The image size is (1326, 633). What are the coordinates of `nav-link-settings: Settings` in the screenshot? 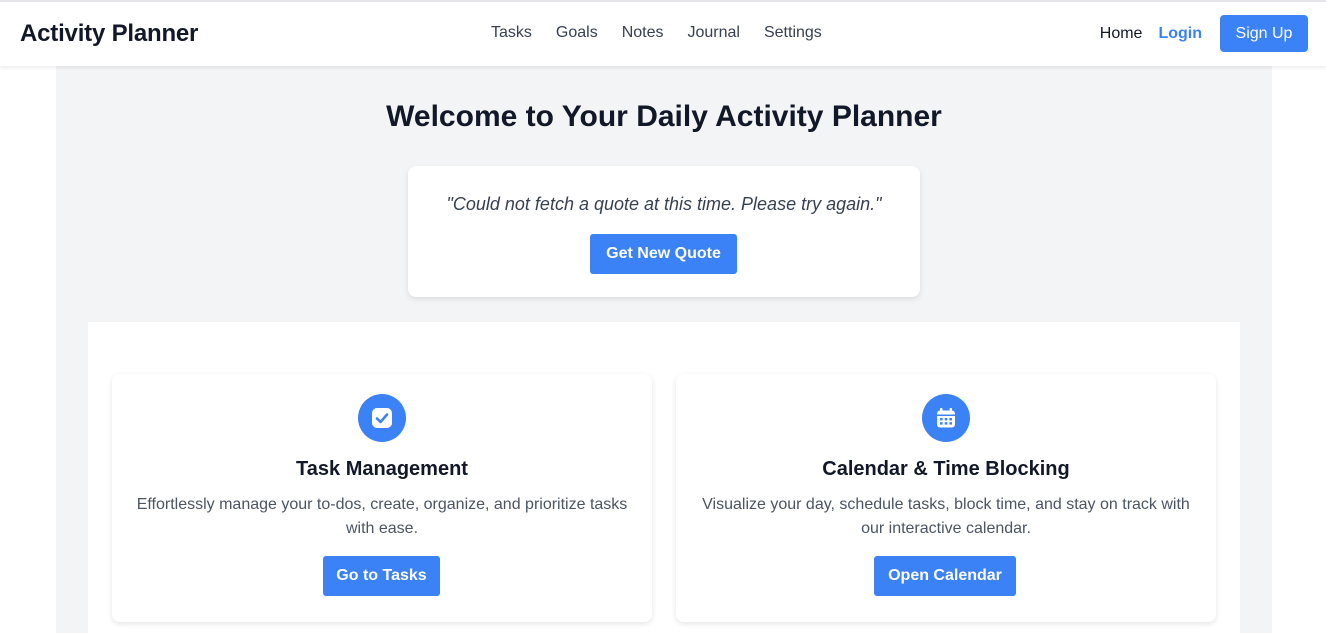 It's located at (793, 33).